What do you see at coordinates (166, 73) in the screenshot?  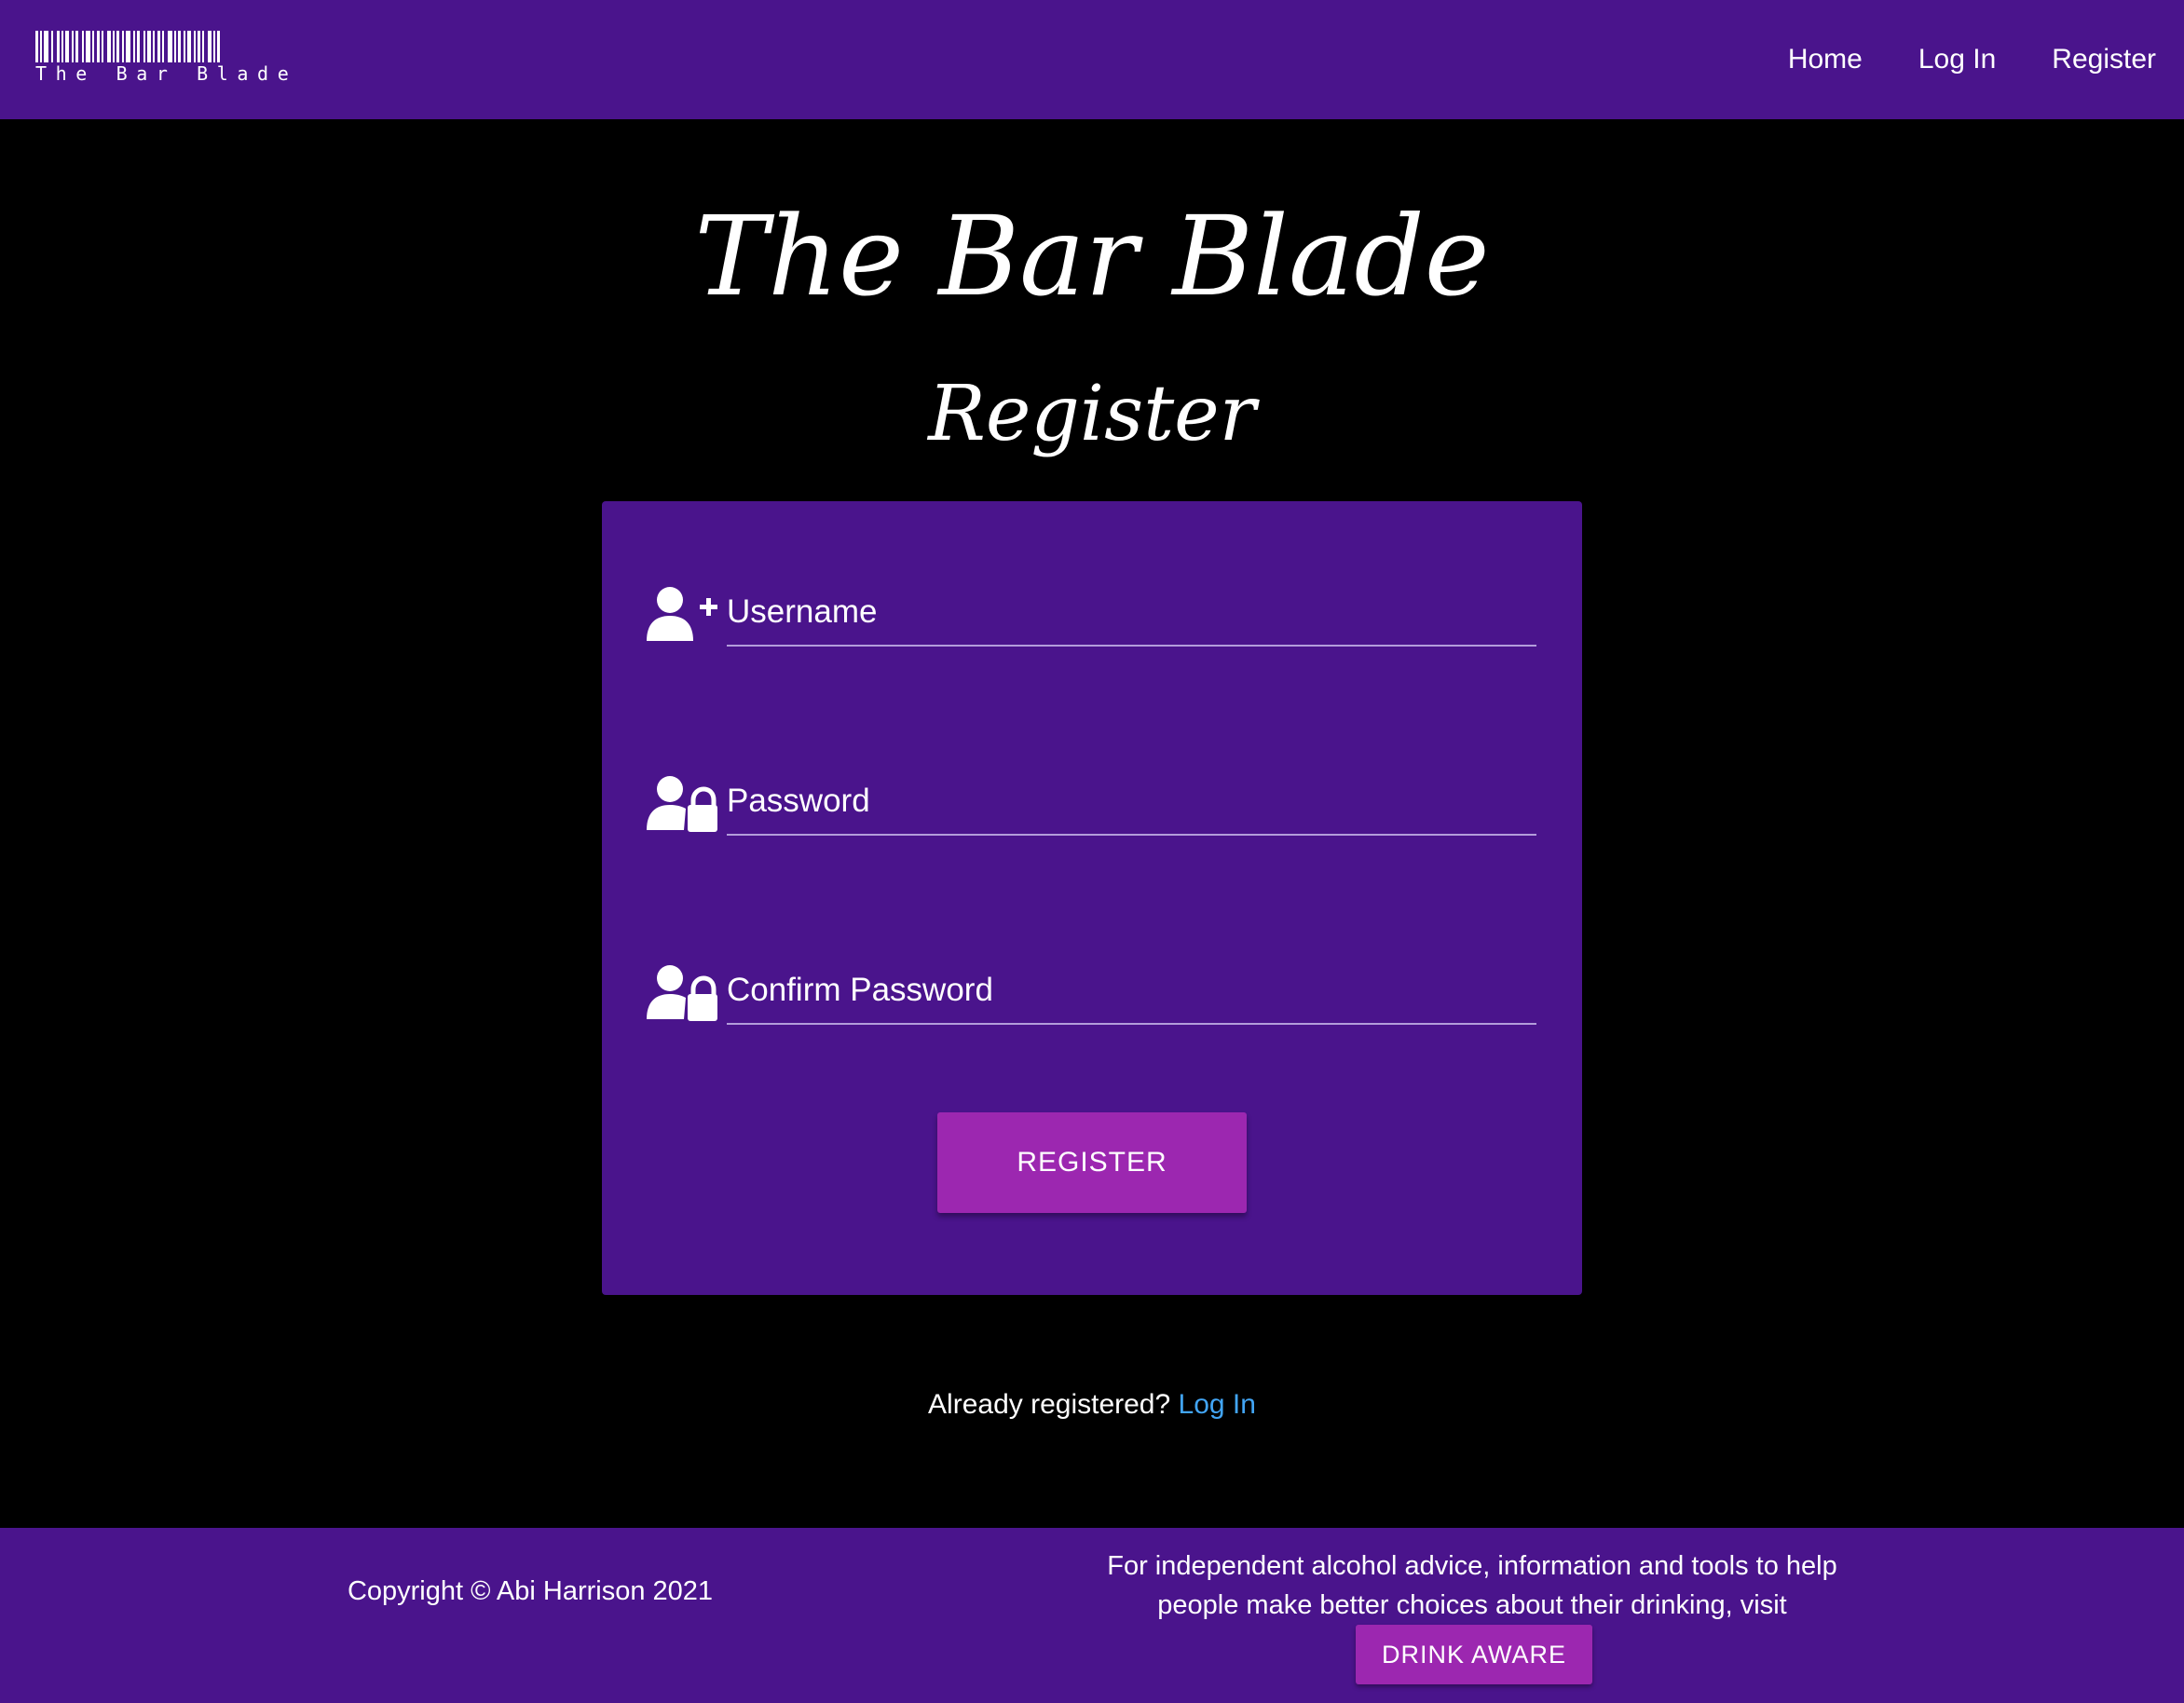 I see `brand-text: The Bar Blade` at bounding box center [166, 73].